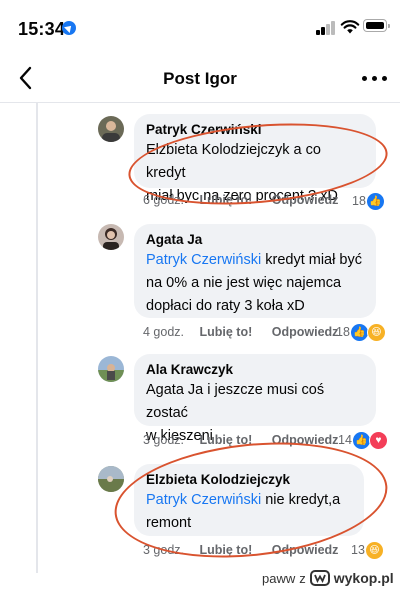  I want to click on comment-text-fragment: nie kredyt,a, so click(301, 500).